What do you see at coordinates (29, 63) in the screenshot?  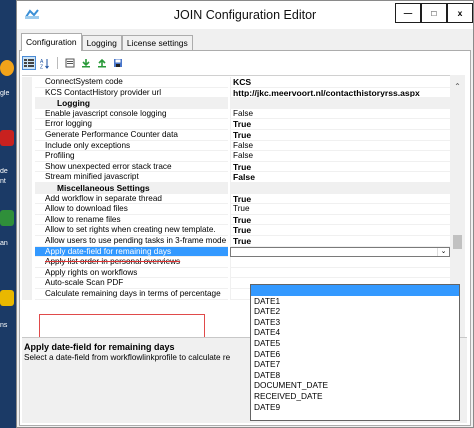 I see `categorized-view-icon` at bounding box center [29, 63].